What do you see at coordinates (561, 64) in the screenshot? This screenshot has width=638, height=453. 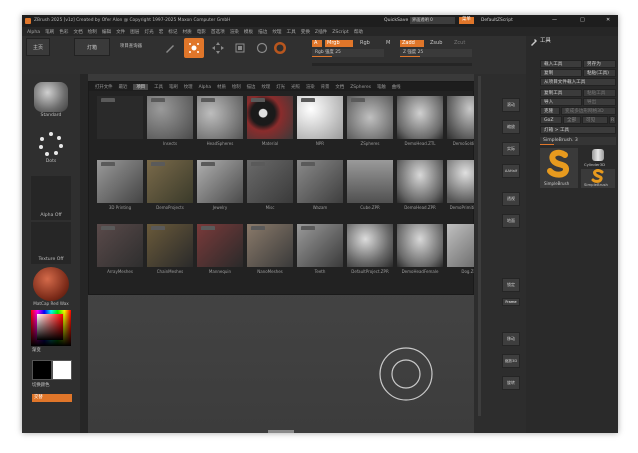 I see `load-tool-button: 载入工具` at bounding box center [561, 64].